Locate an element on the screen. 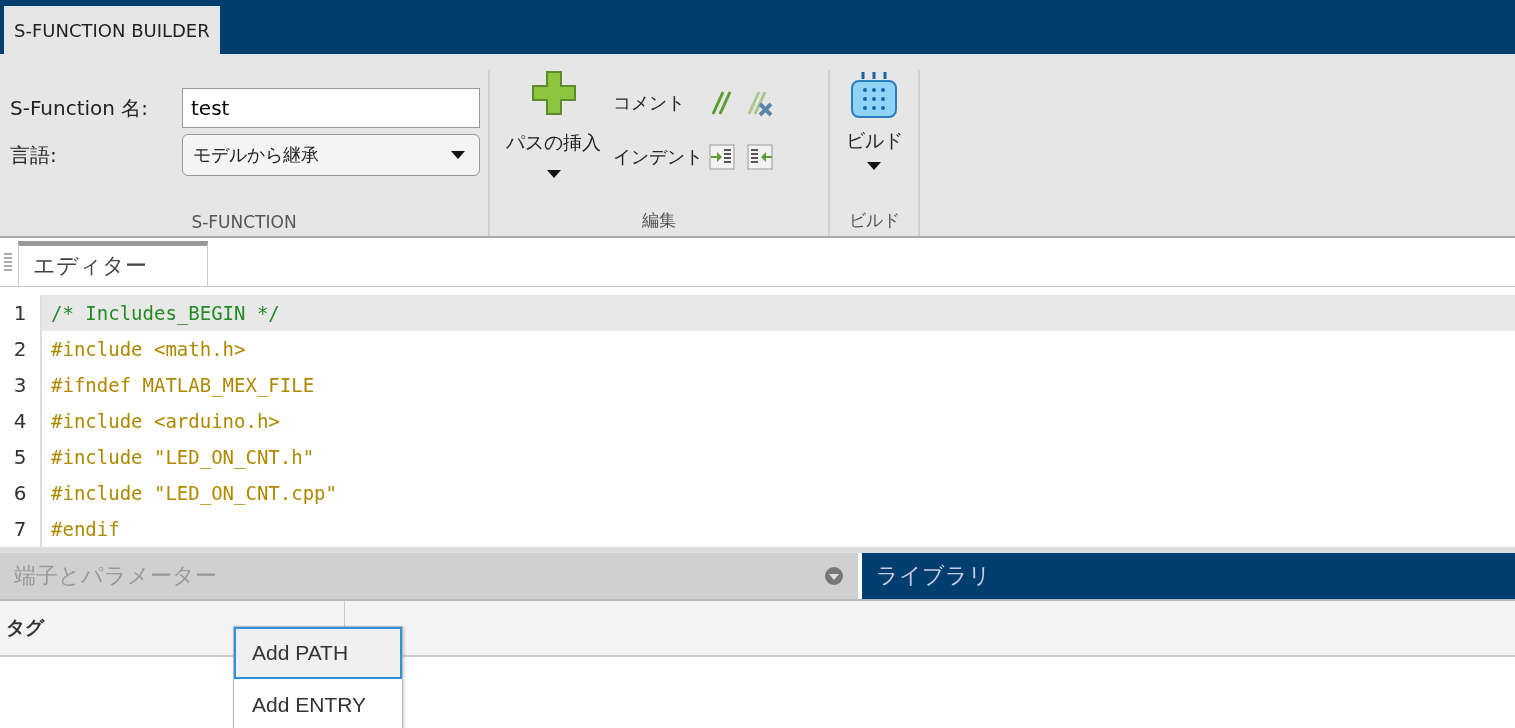  menu-item: Add ENTRY is located at coordinates (318, 703).